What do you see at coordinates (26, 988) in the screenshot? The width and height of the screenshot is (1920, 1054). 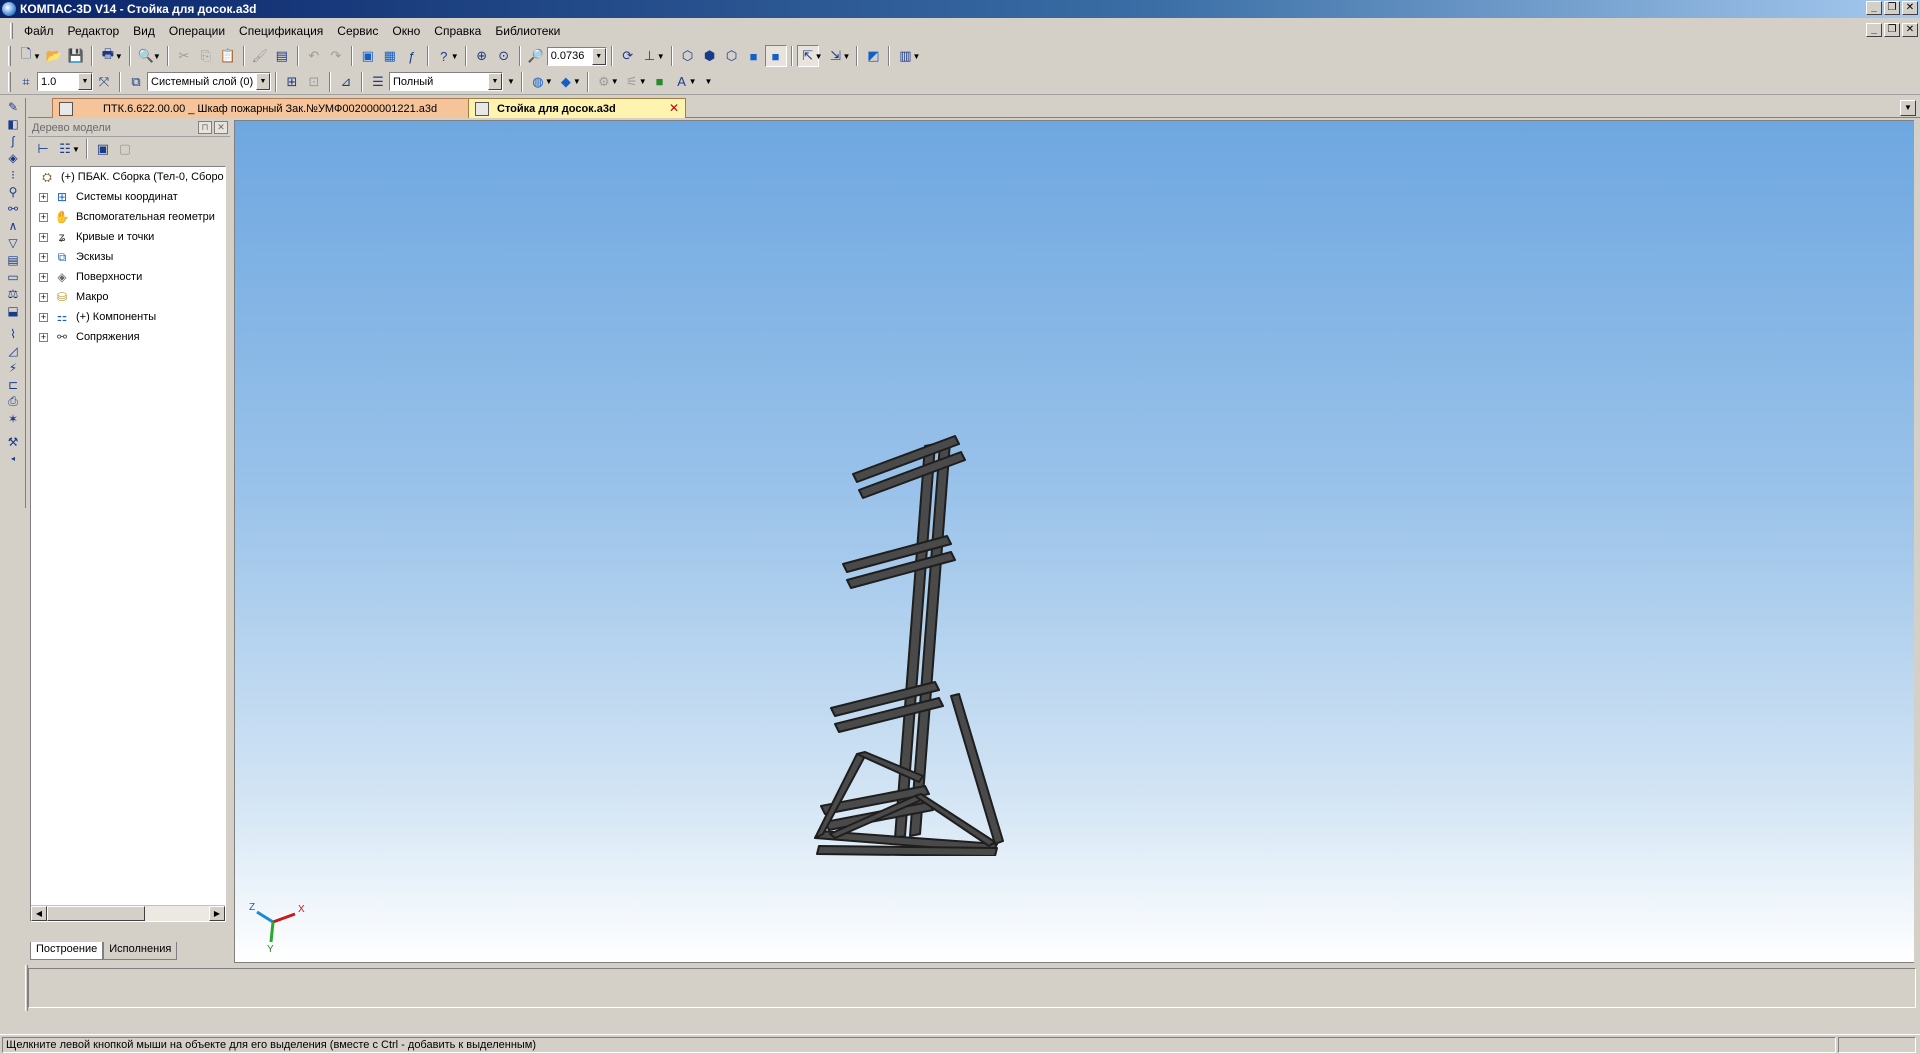 I see `properties-grip` at bounding box center [26, 988].